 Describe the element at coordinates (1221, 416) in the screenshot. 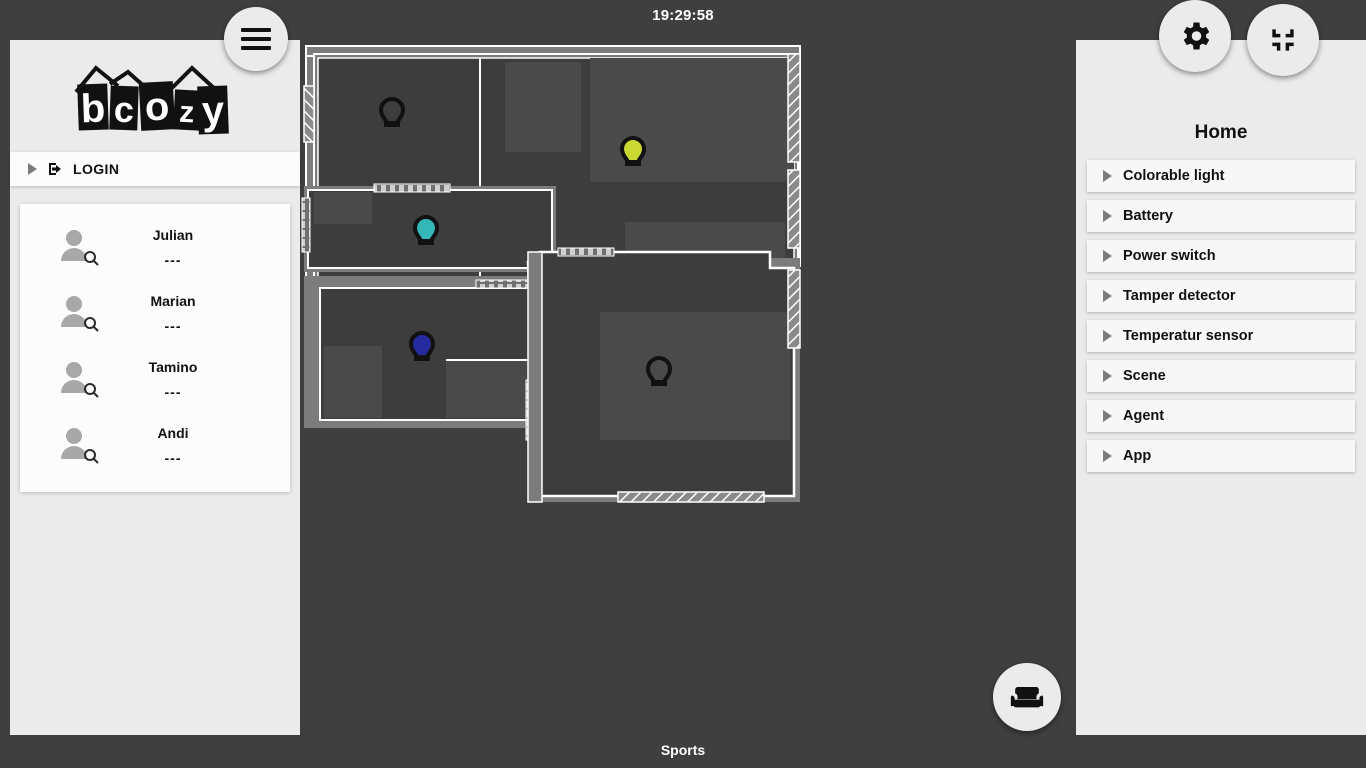

I see `sidebar-item-agent: Agent` at that location.